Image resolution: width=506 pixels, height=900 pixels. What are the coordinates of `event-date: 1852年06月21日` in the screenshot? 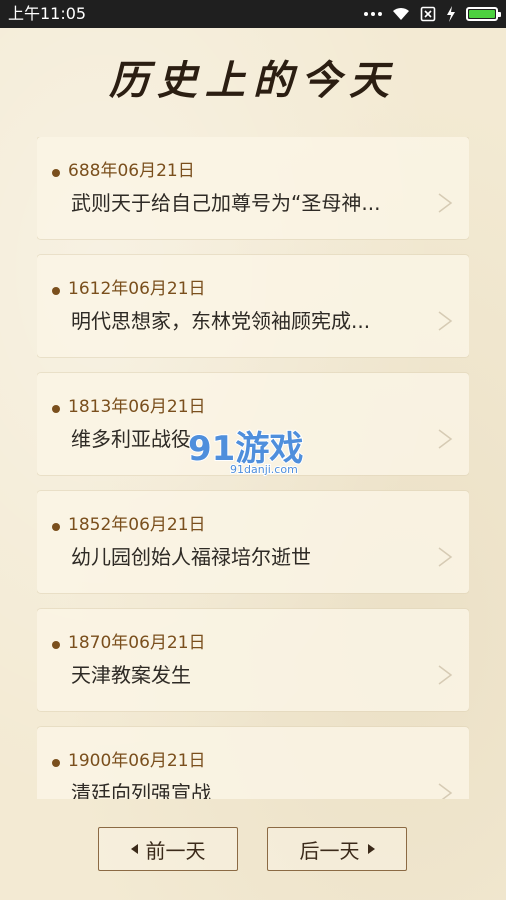 It's located at (137, 525).